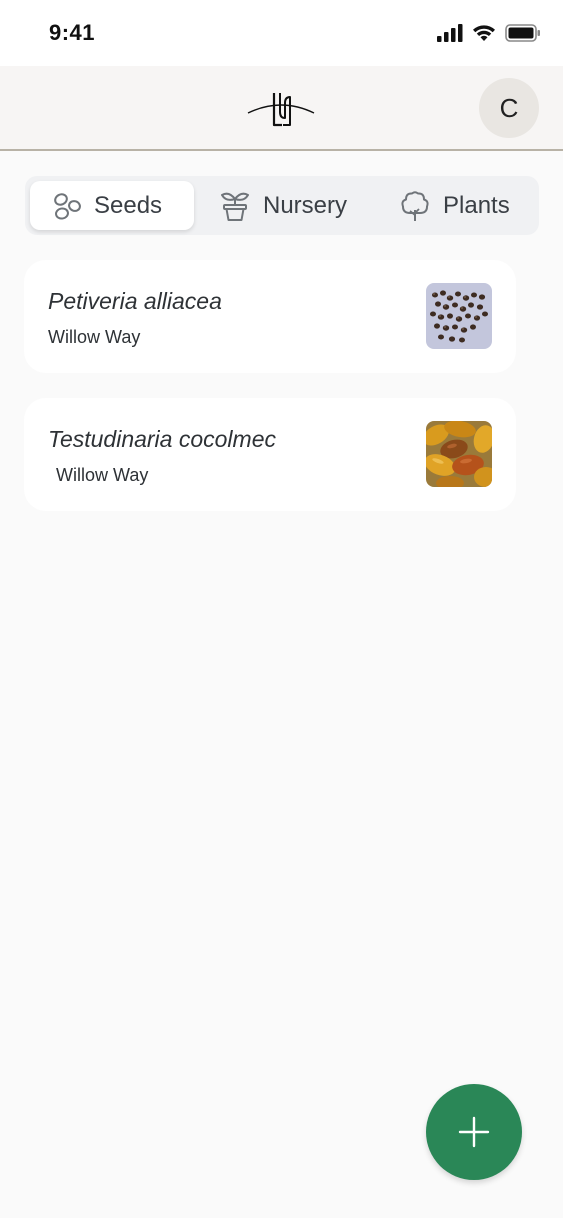 The height and width of the screenshot is (1218, 563). What do you see at coordinates (484, 33) in the screenshot?
I see `wifi-icon` at bounding box center [484, 33].